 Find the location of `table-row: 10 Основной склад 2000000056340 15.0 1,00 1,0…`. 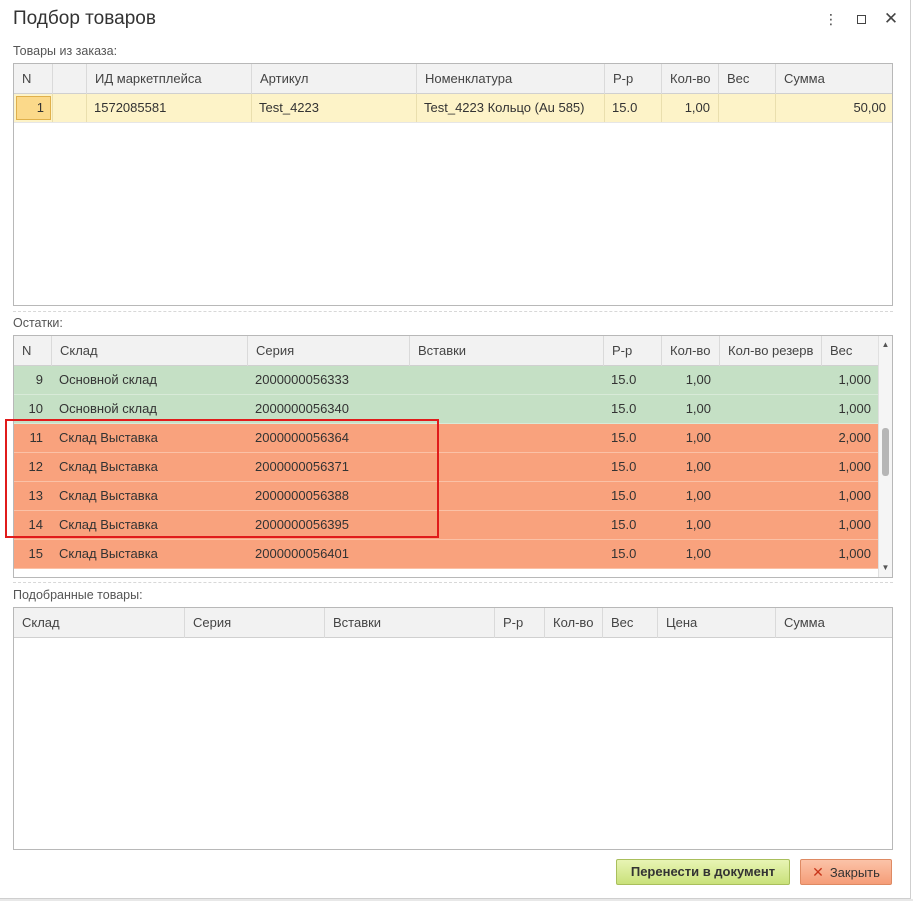

table-row: 10 Основной склад 2000000056340 15.0 1,00 1,0… is located at coordinates (446, 409).